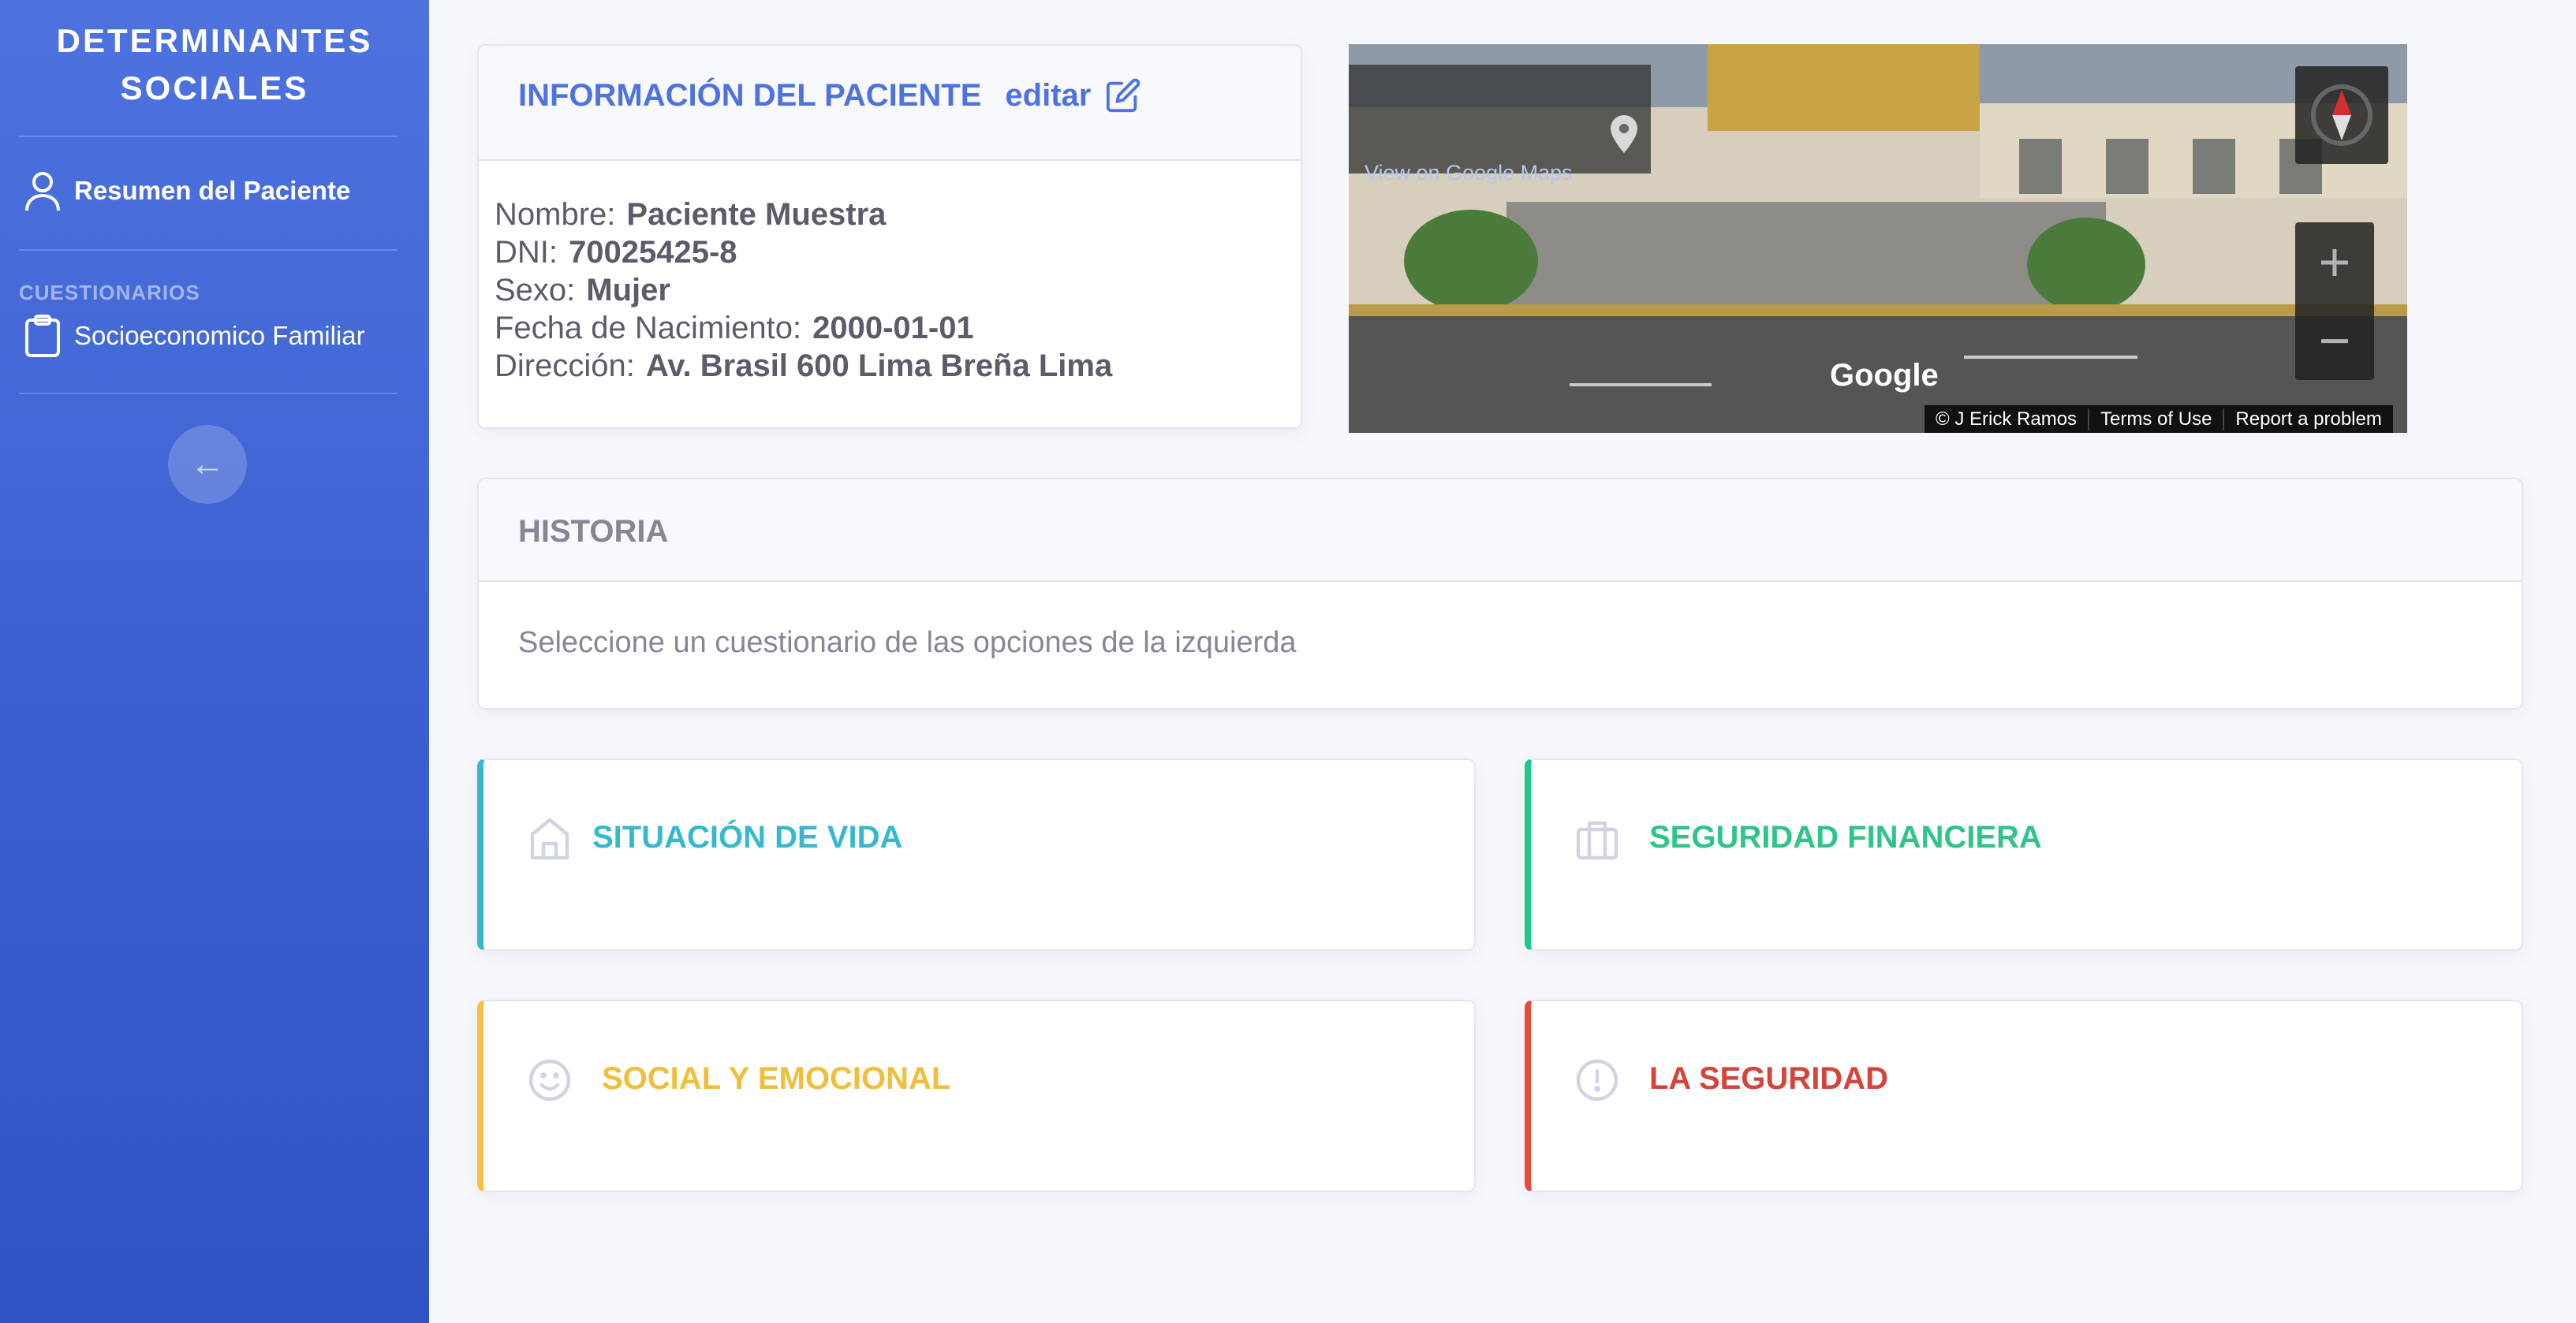 This screenshot has height=1323, width=2576. I want to click on edit-icon, so click(1124, 95).